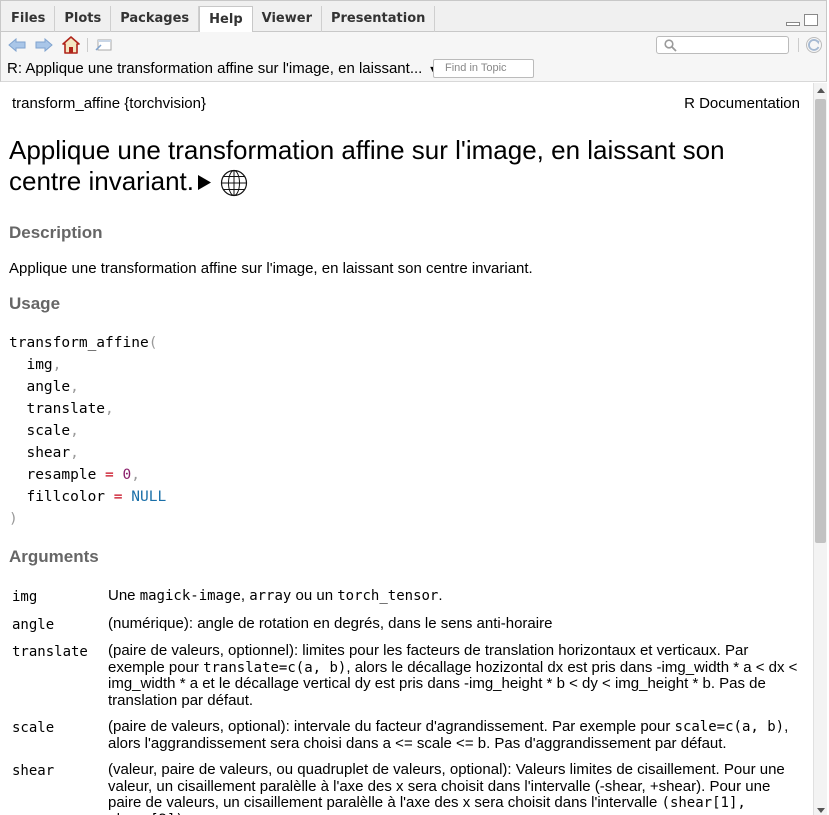 This screenshot has width=829, height=815. What do you see at coordinates (379, 19) in the screenshot?
I see `tab-presentation: Presentation` at bounding box center [379, 19].